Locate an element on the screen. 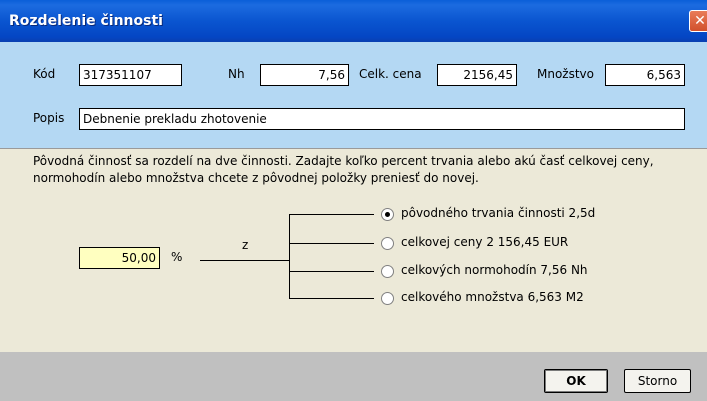 This screenshot has width=707, height=401. window-title: Rozdelenie činnosti is located at coordinates (86, 21).